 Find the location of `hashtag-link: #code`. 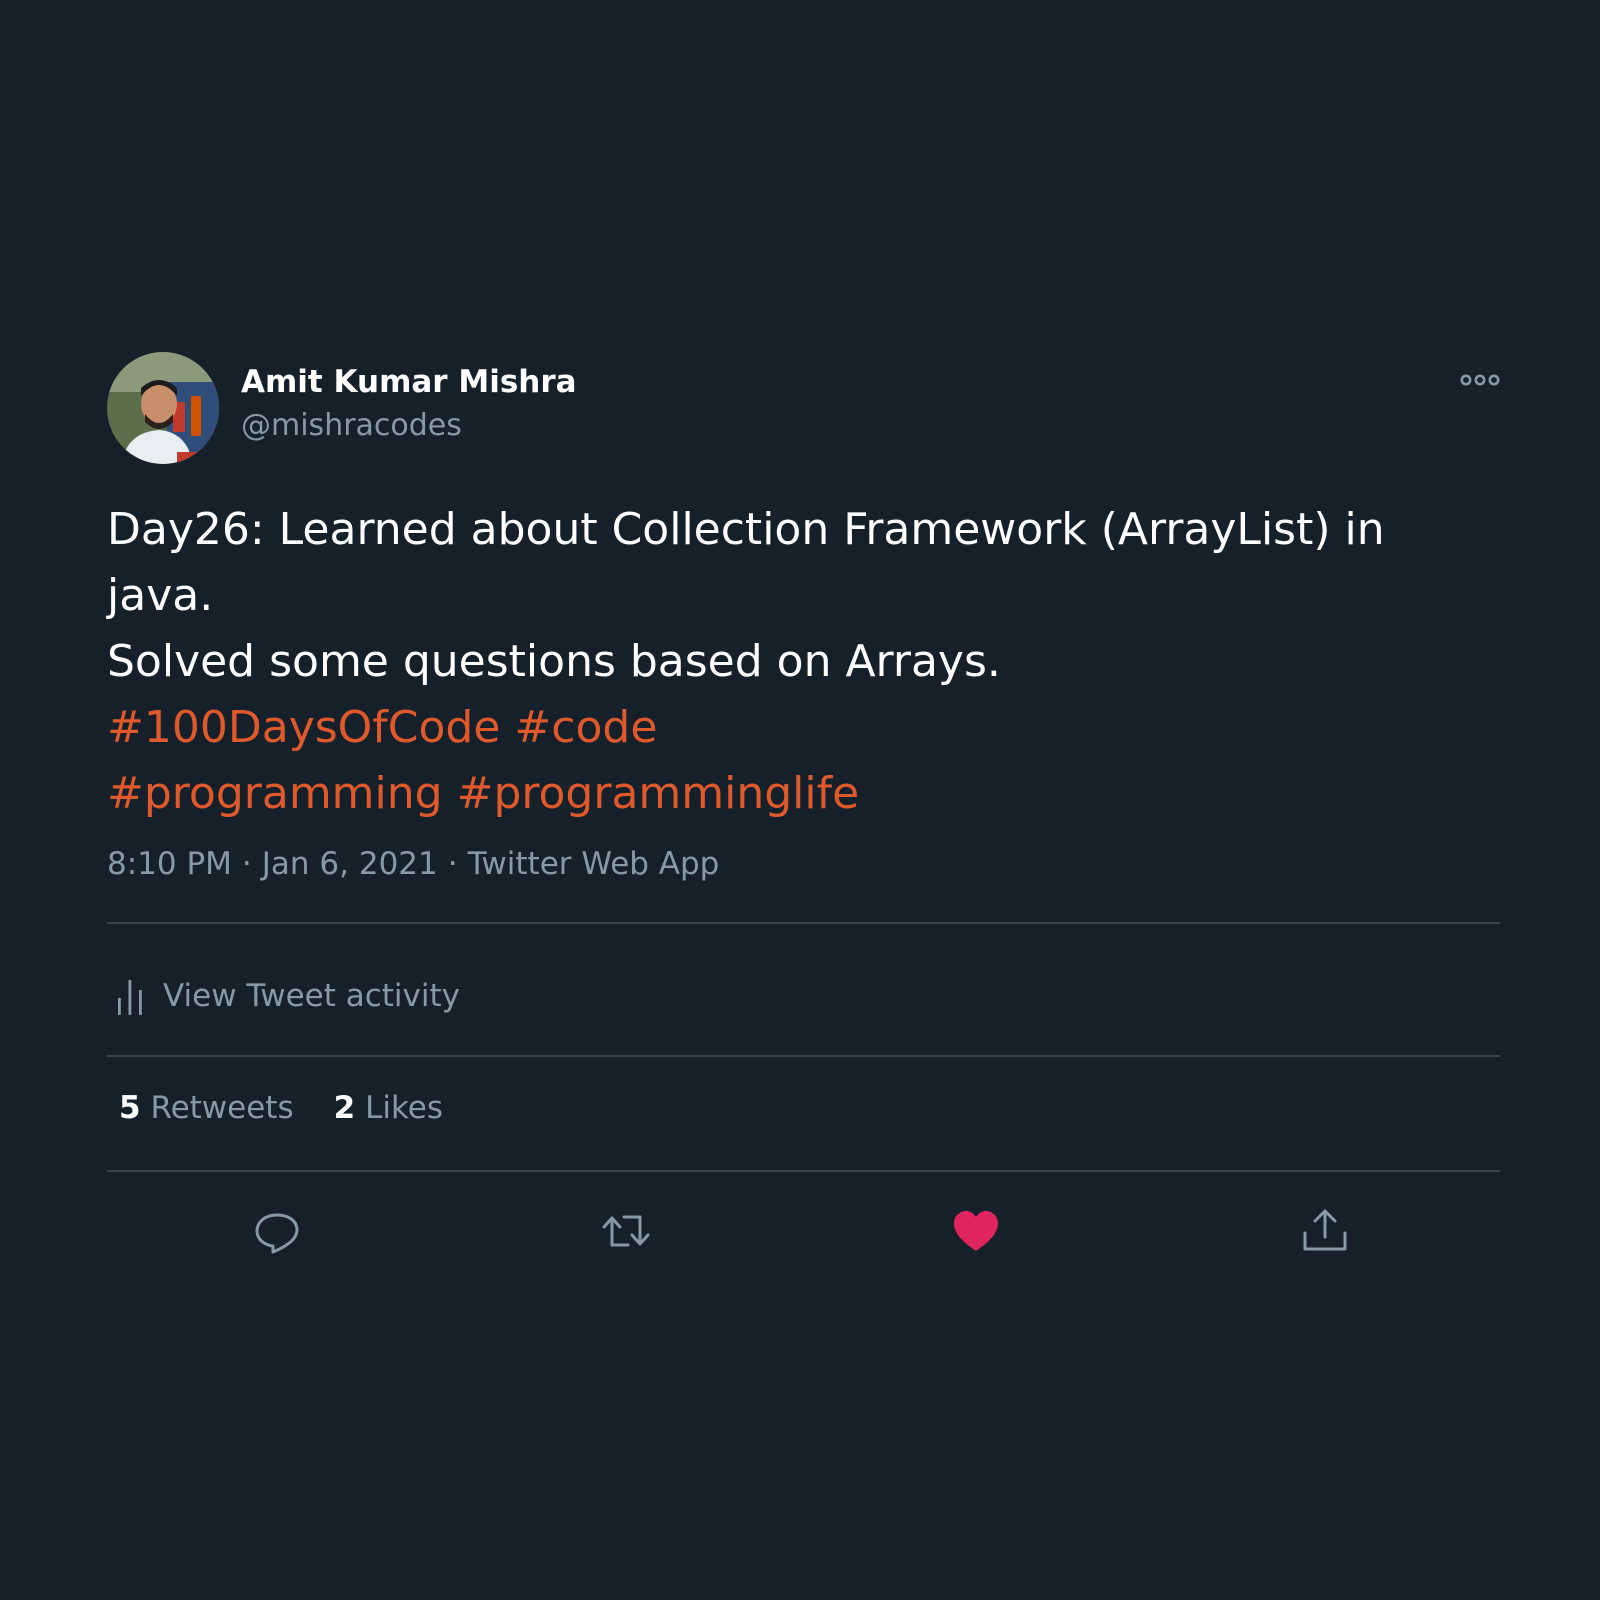

hashtag-link: #code is located at coordinates (585, 727).